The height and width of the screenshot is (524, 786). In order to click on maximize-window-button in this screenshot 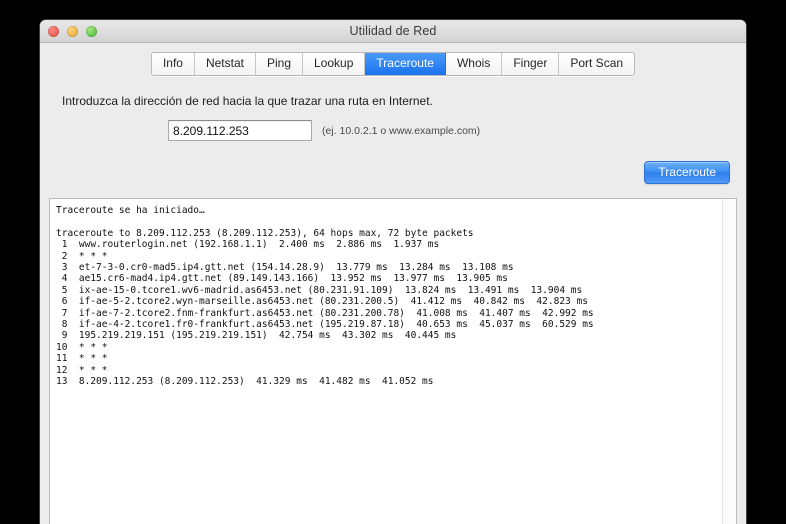, I will do `click(91, 31)`.